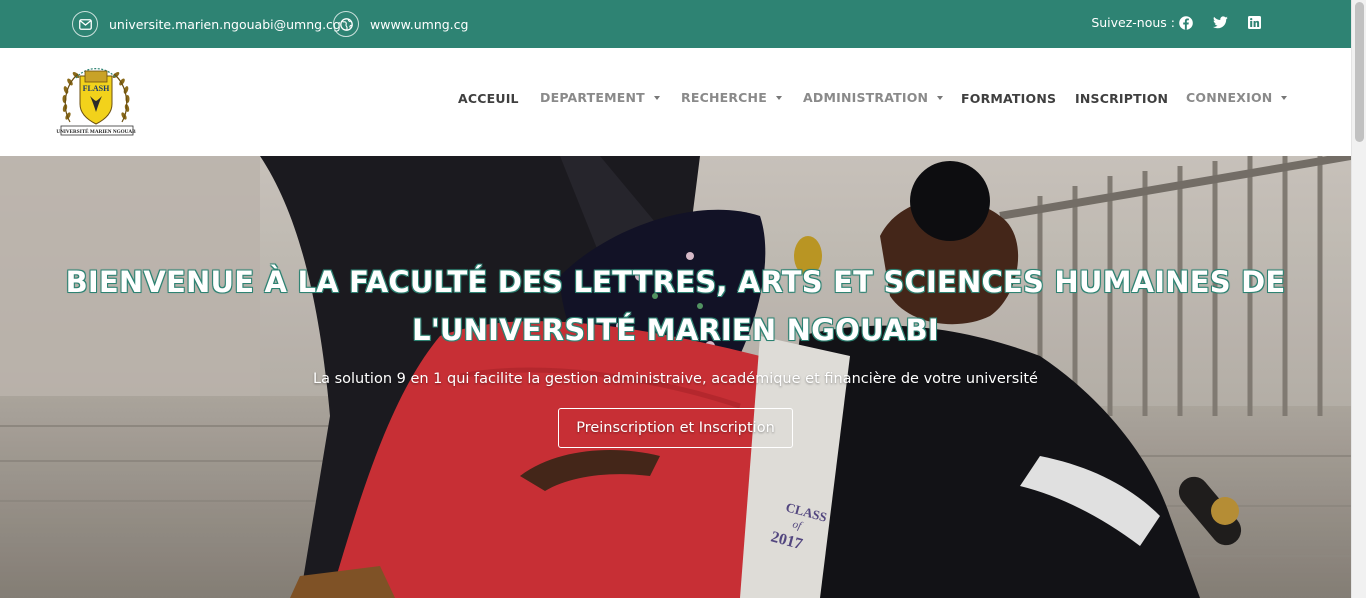 The image size is (1366, 598). I want to click on nav-recherche: RECHERCHE, so click(731, 97).